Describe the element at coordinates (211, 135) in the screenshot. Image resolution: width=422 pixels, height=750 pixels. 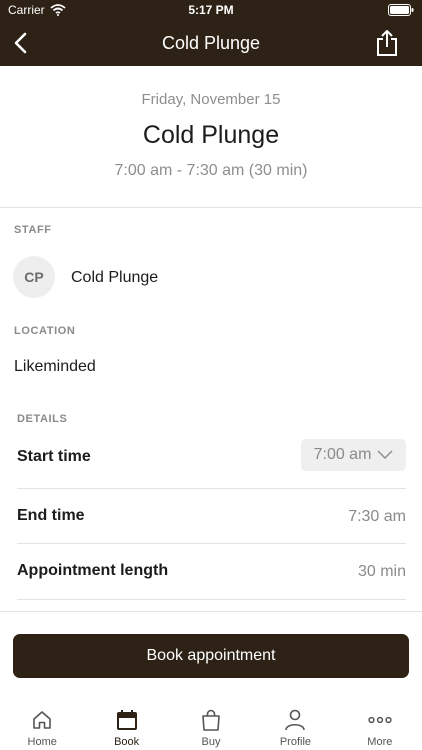
I see `session-title: Cold Plunge` at that location.